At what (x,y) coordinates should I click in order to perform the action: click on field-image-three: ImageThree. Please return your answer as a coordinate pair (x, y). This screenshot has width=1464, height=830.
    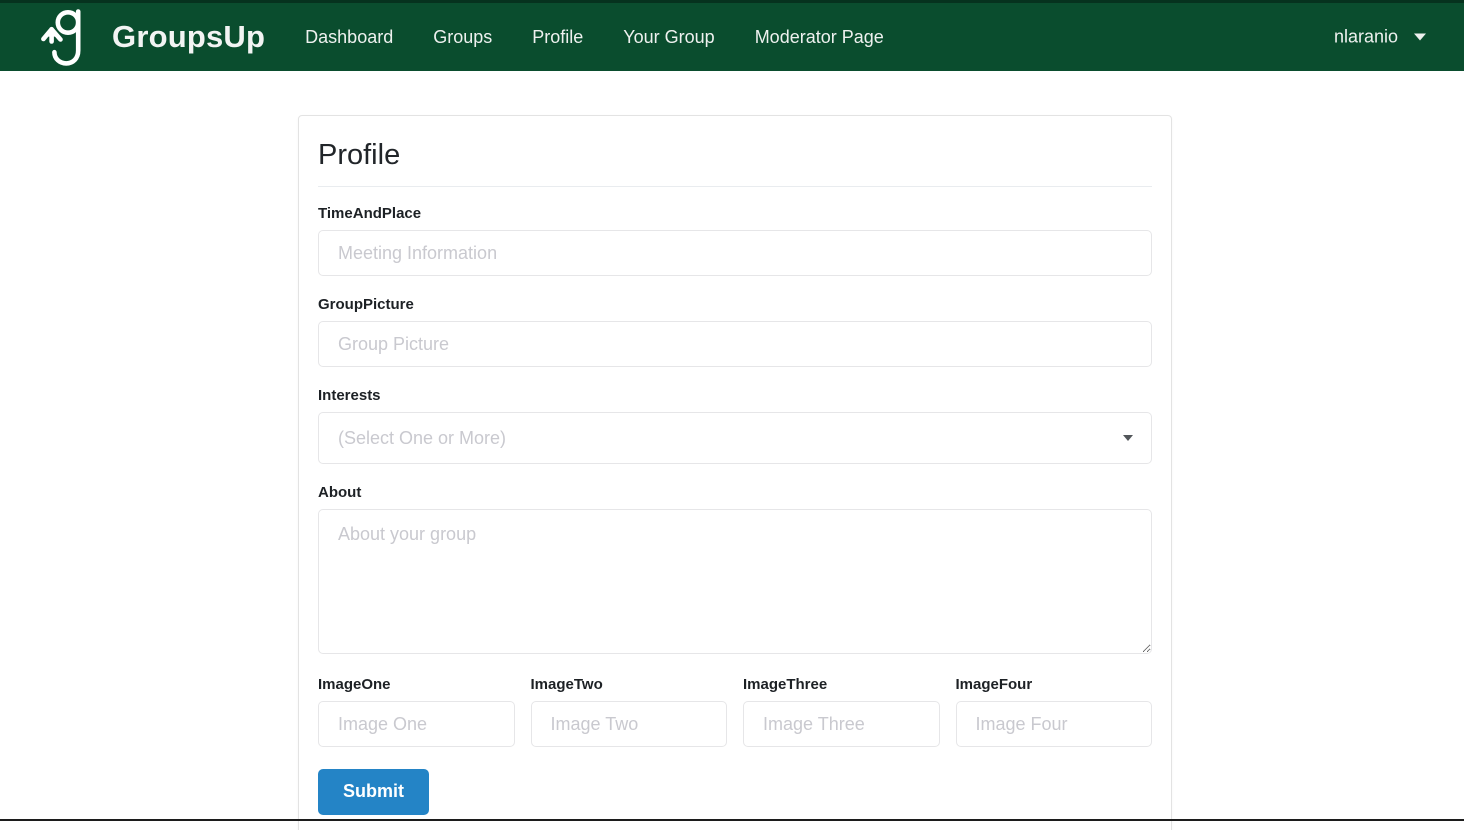
    Looking at the image, I should click on (841, 712).